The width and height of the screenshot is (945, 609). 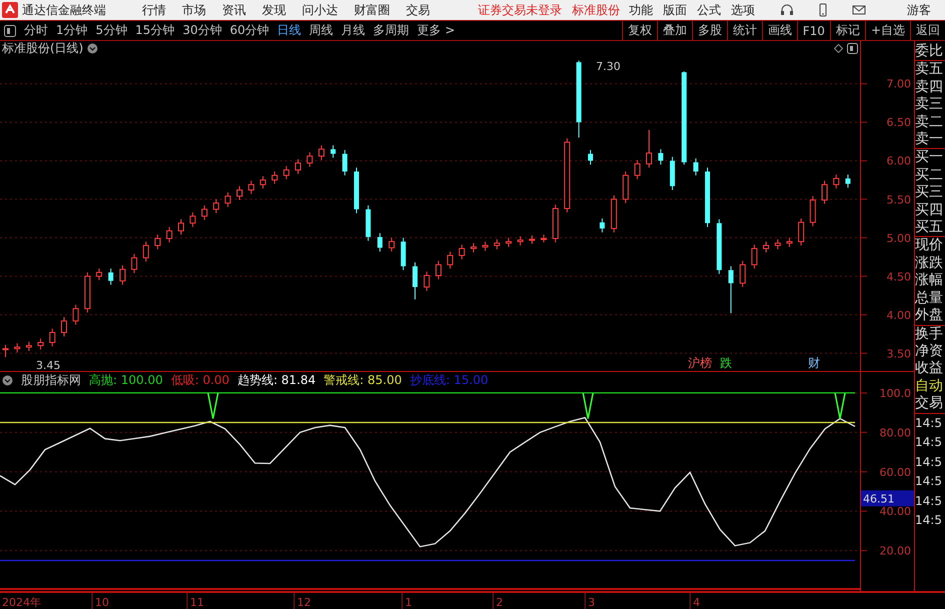 I want to click on low-price-label: 3.45, so click(x=48, y=365).